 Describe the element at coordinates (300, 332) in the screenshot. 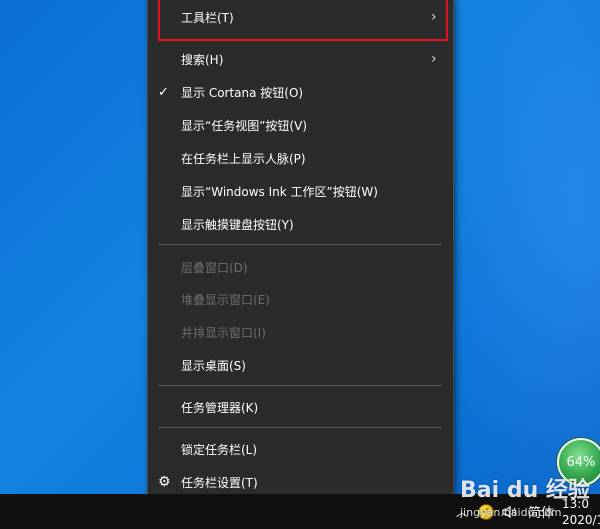

I see `menu-item-side-by-side: 并排显示窗口(I)` at that location.